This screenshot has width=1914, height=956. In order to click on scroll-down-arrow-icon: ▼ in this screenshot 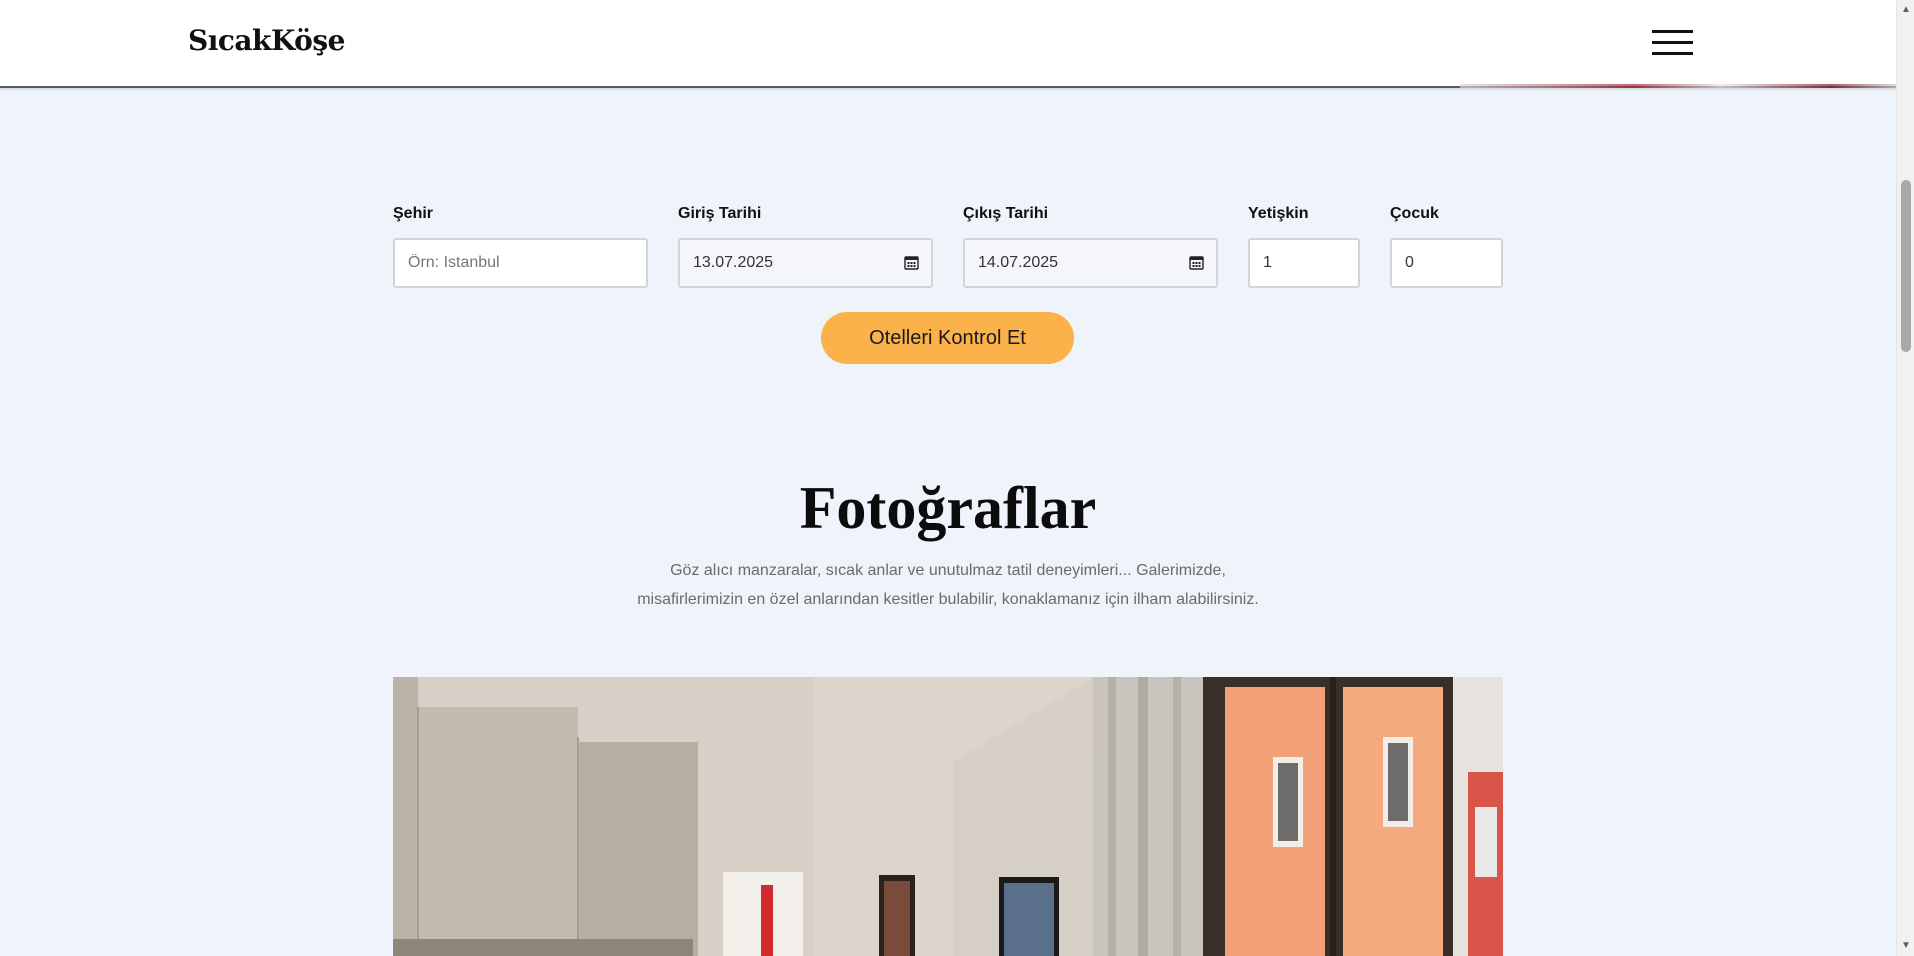, I will do `click(1905, 946)`.